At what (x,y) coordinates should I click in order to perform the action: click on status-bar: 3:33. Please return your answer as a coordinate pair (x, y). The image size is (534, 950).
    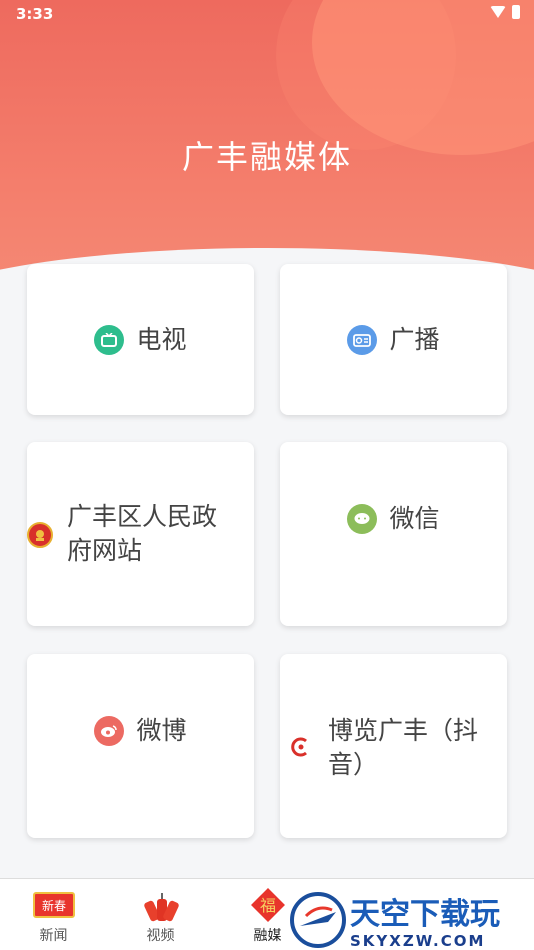
    Looking at the image, I should click on (267, 14).